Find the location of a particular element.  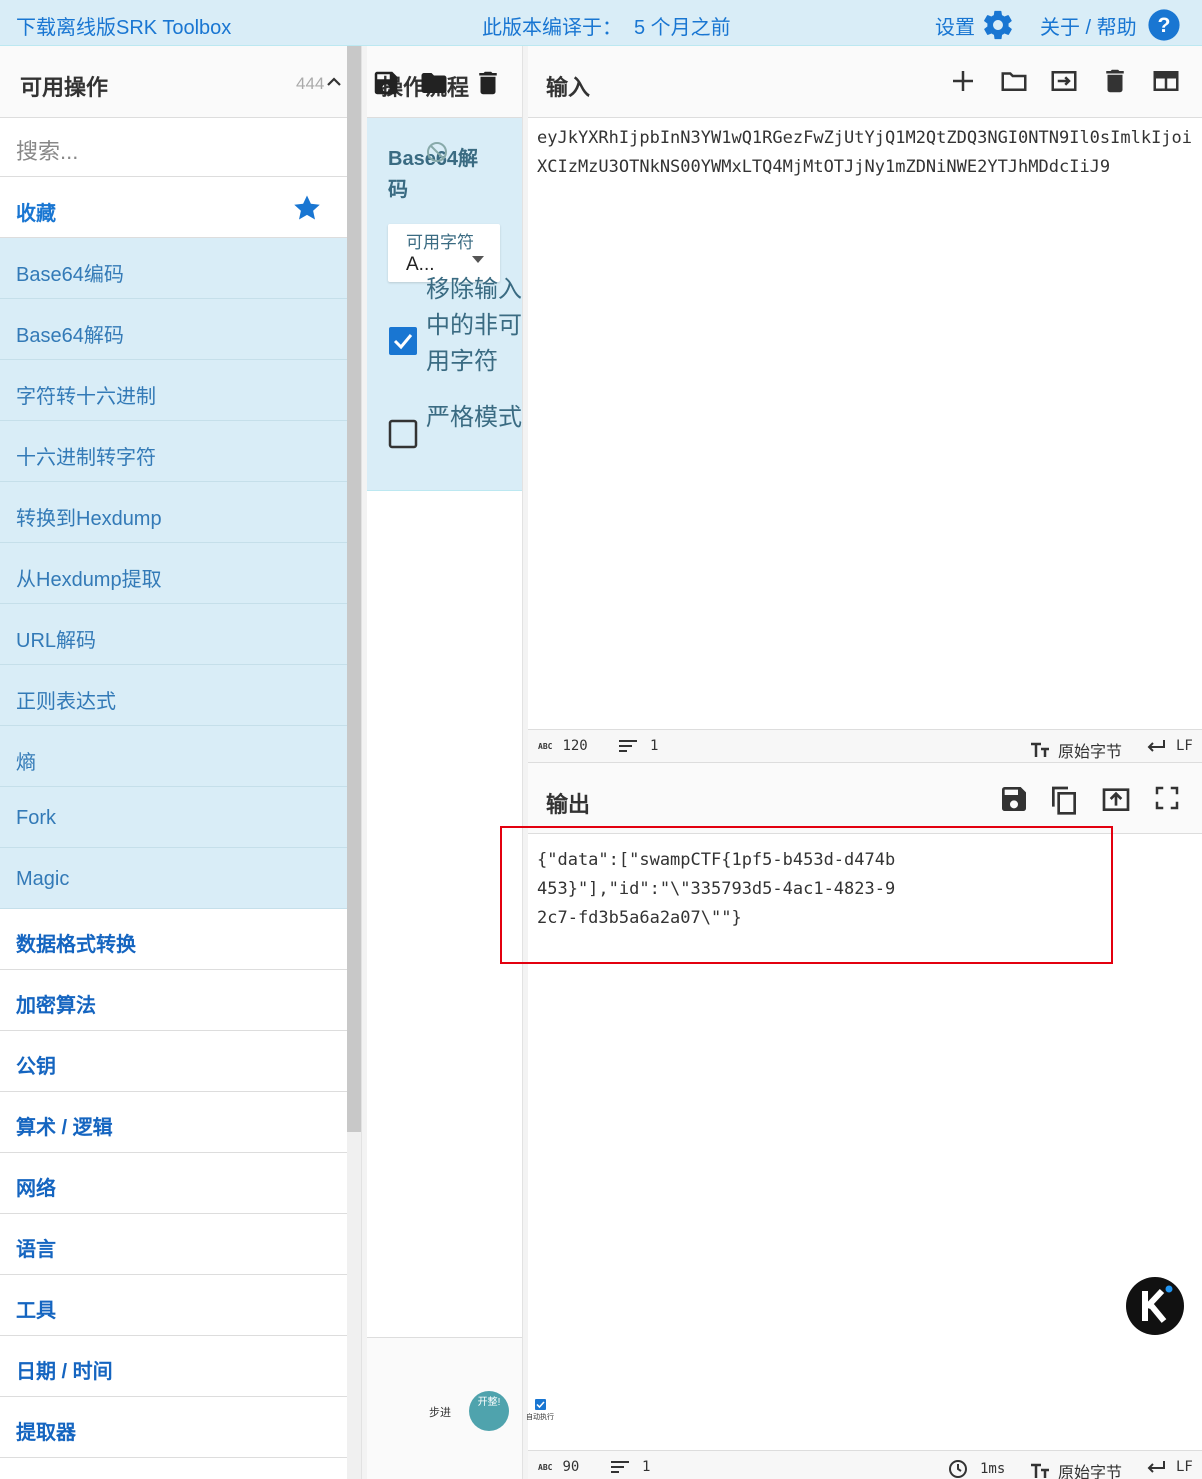

input-header: 输入 is located at coordinates (865, 82).